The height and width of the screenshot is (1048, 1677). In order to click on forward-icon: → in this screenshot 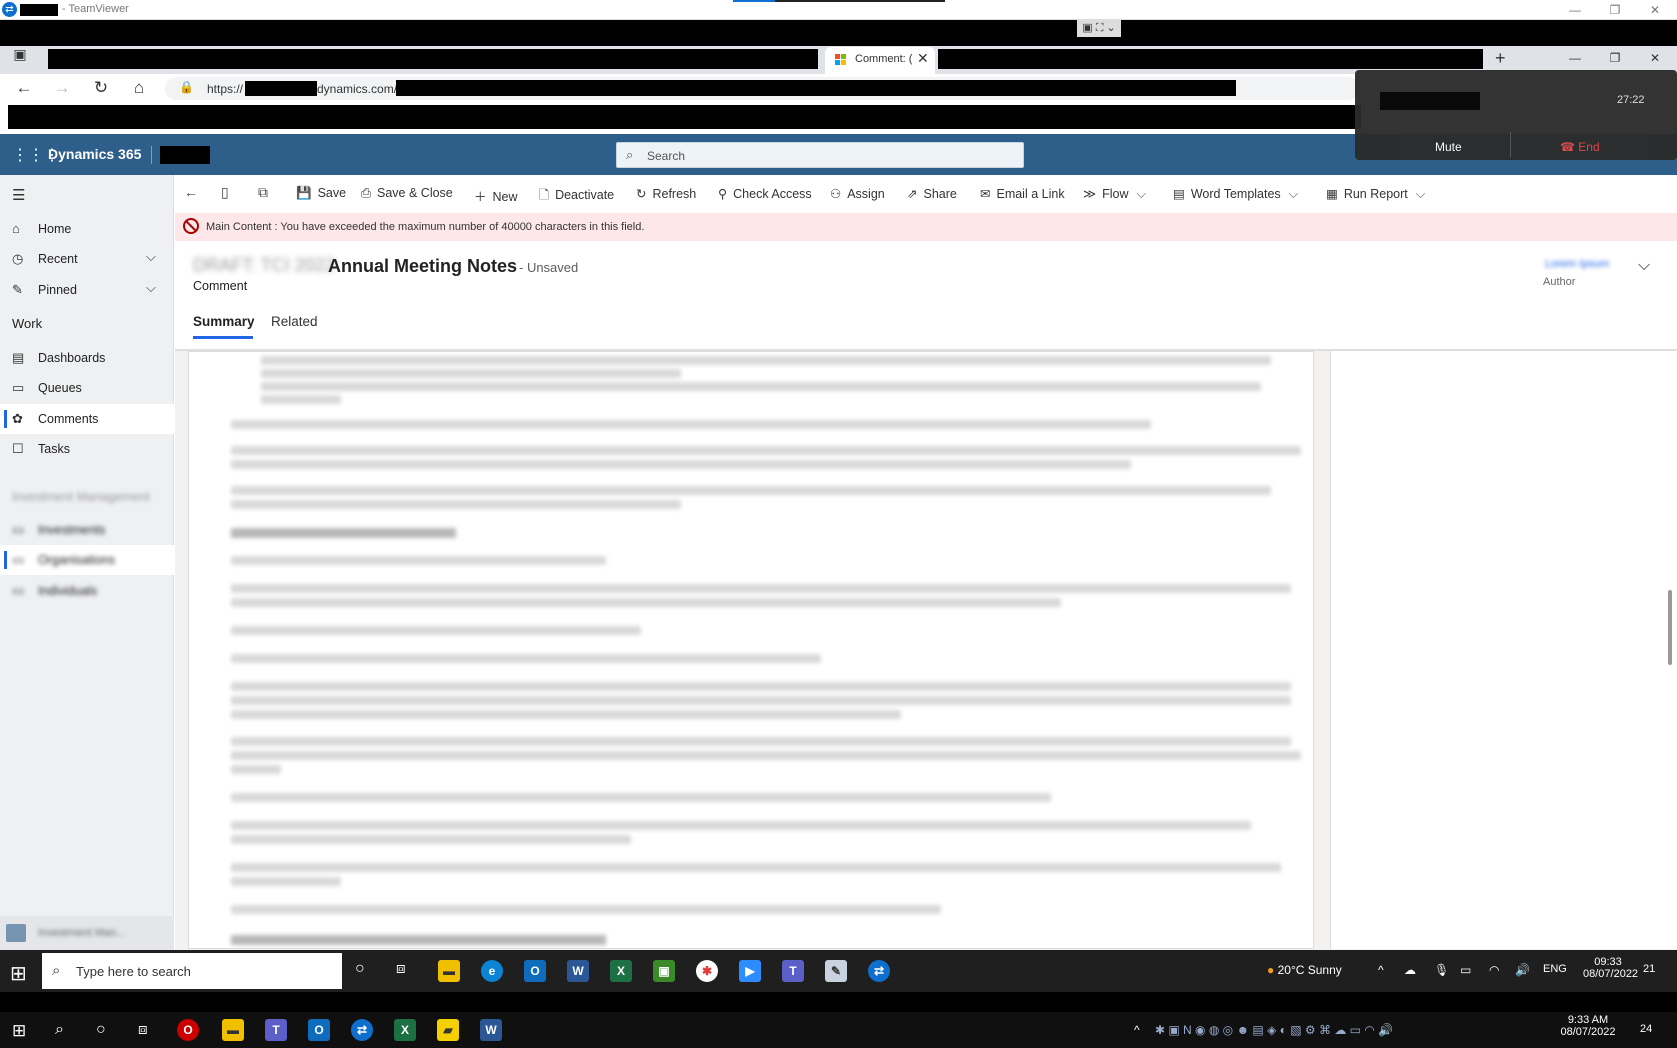, I will do `click(62, 88)`.